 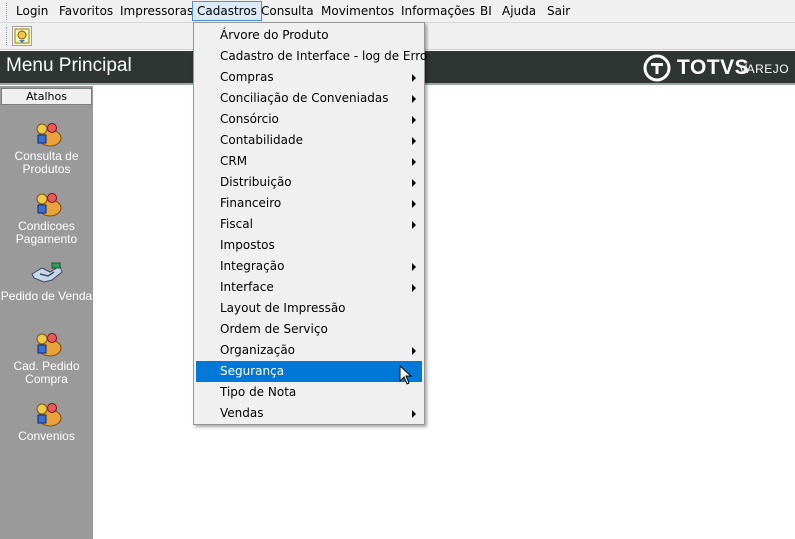 I want to click on shortcut-condicoes-pagamento: Condicoes Pagamento, so click(x=46, y=224).